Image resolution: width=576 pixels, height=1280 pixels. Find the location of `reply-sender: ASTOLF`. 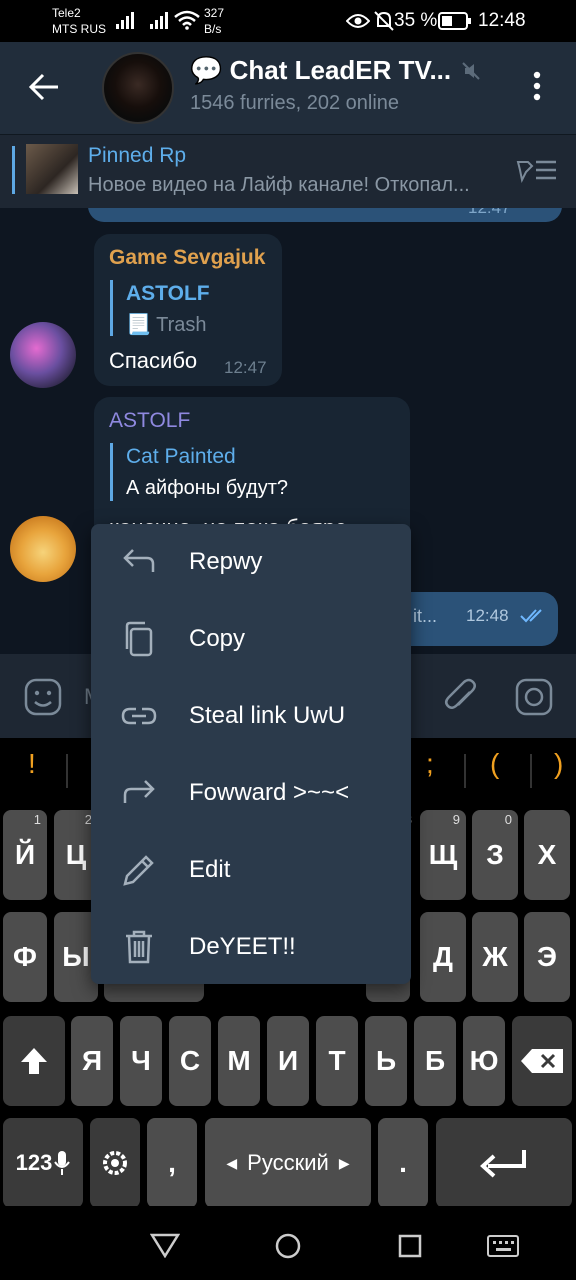

reply-sender: ASTOLF is located at coordinates (168, 293).